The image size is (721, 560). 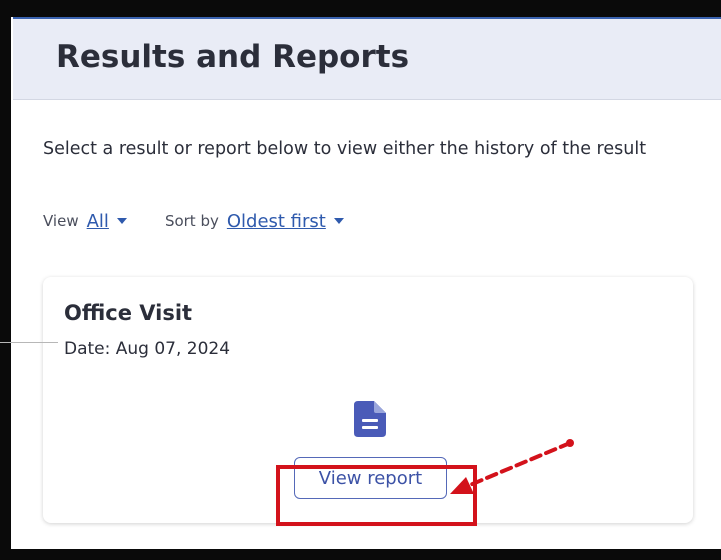 I want to click on sort-caret-down-icon, so click(x=338, y=221).